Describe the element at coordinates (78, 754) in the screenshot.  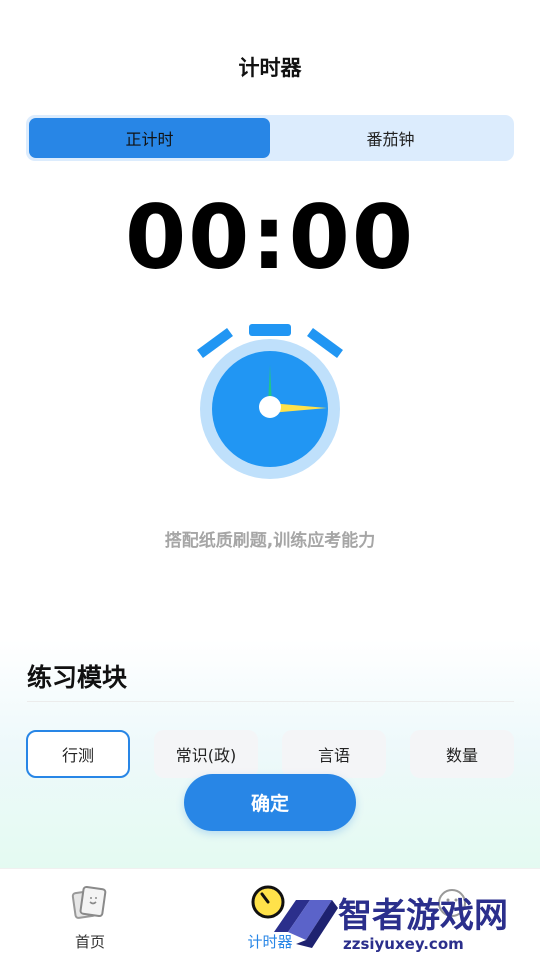
I see `module-xingce: 行测` at that location.